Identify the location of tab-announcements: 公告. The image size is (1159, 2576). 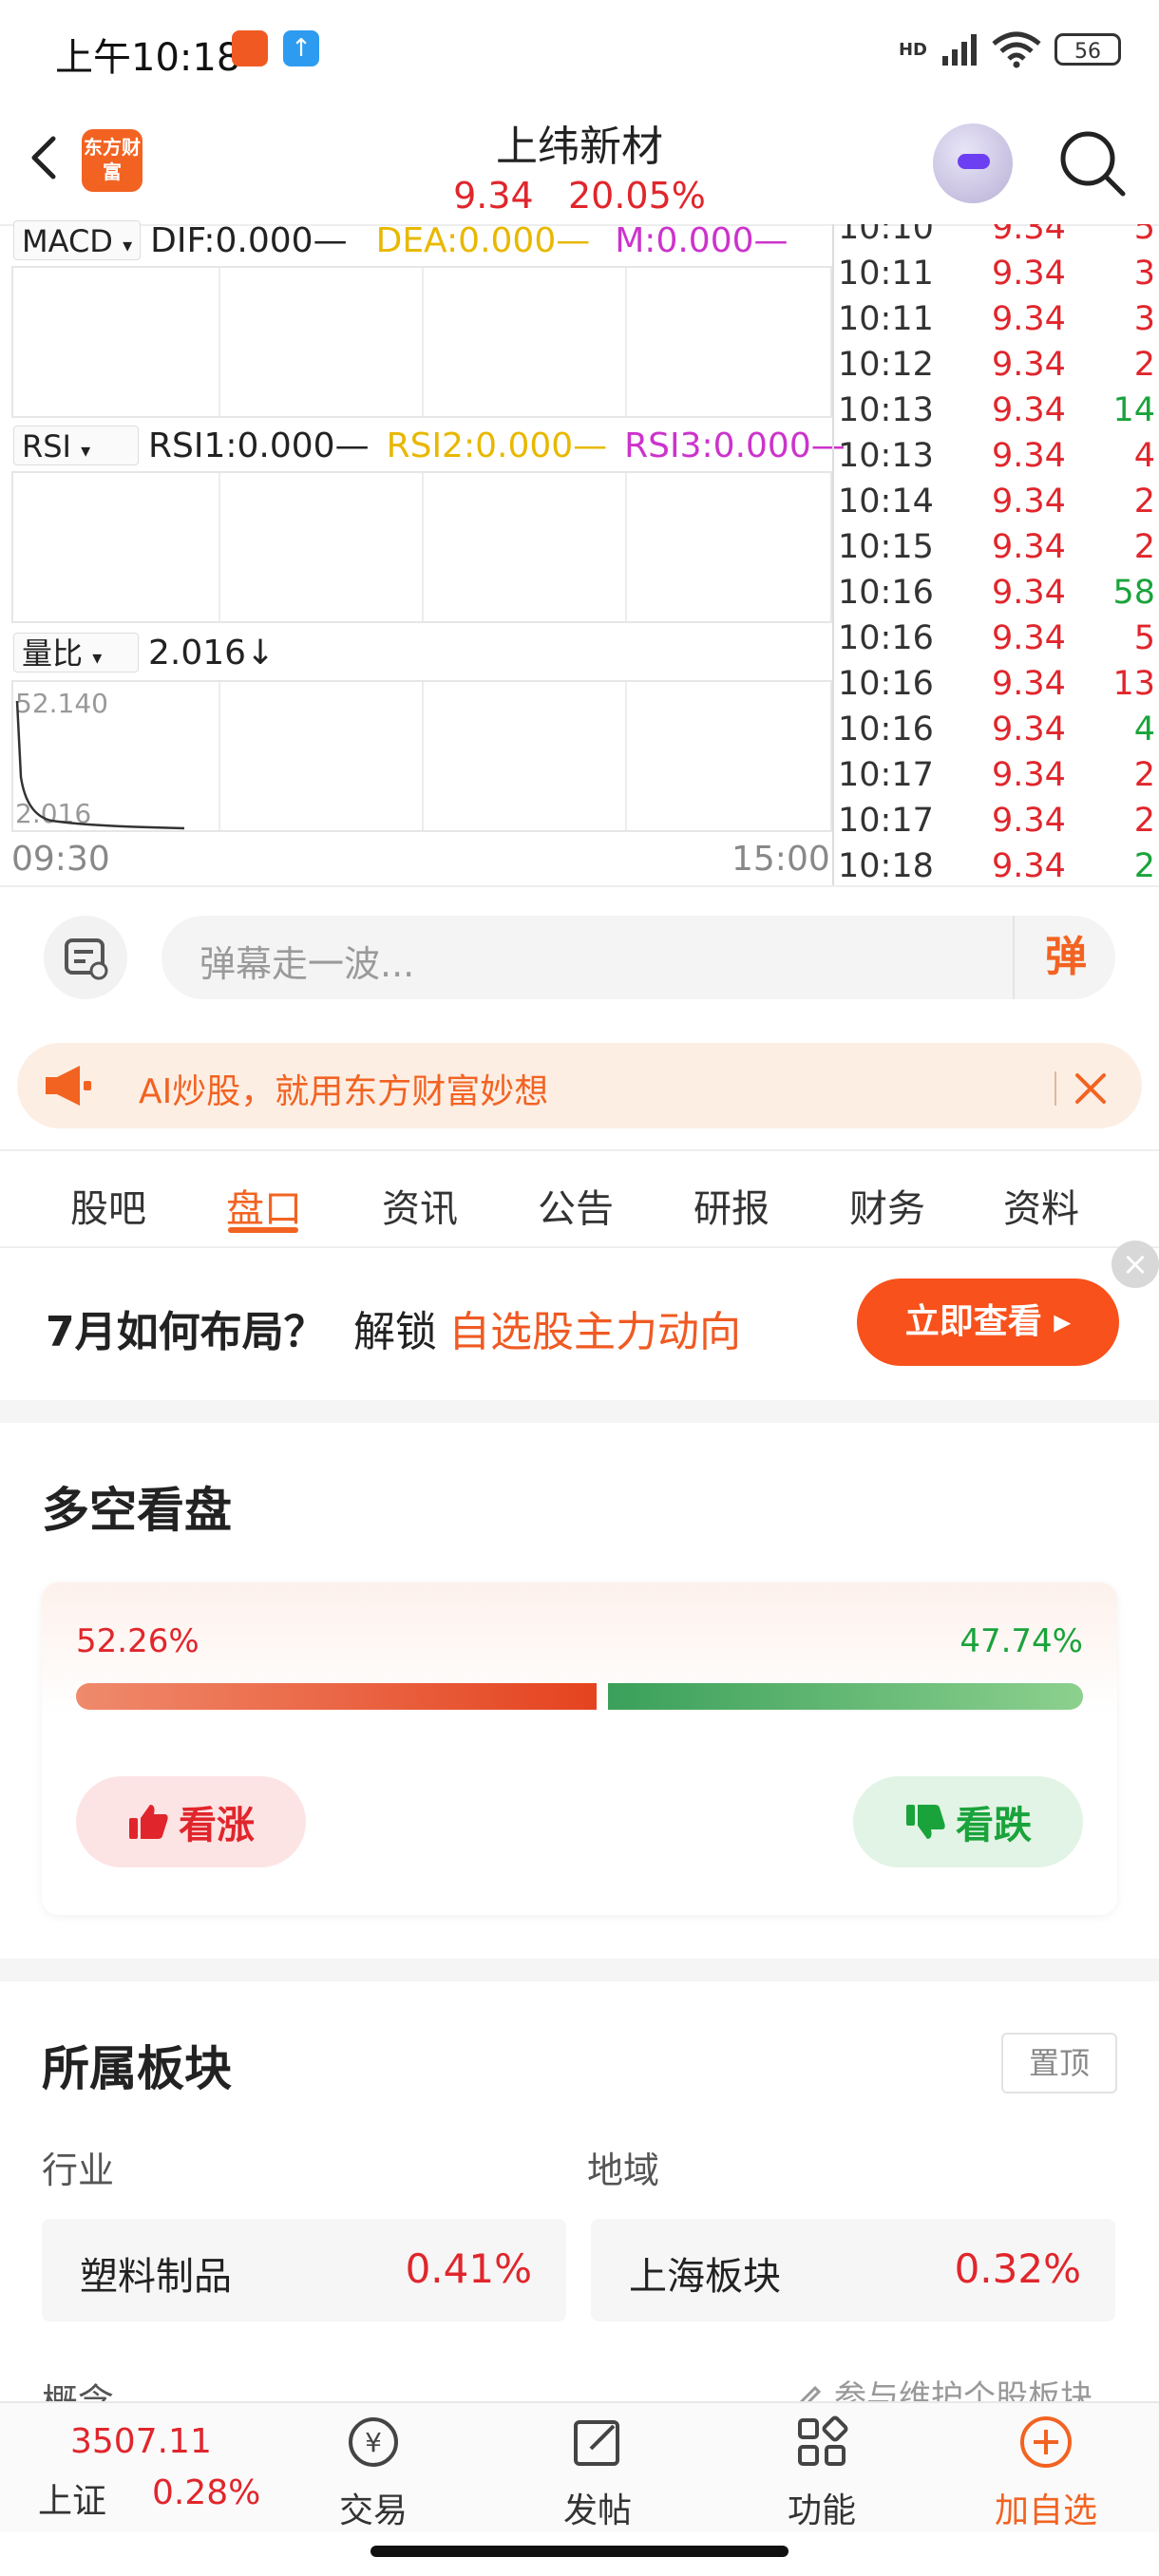
(576, 1205).